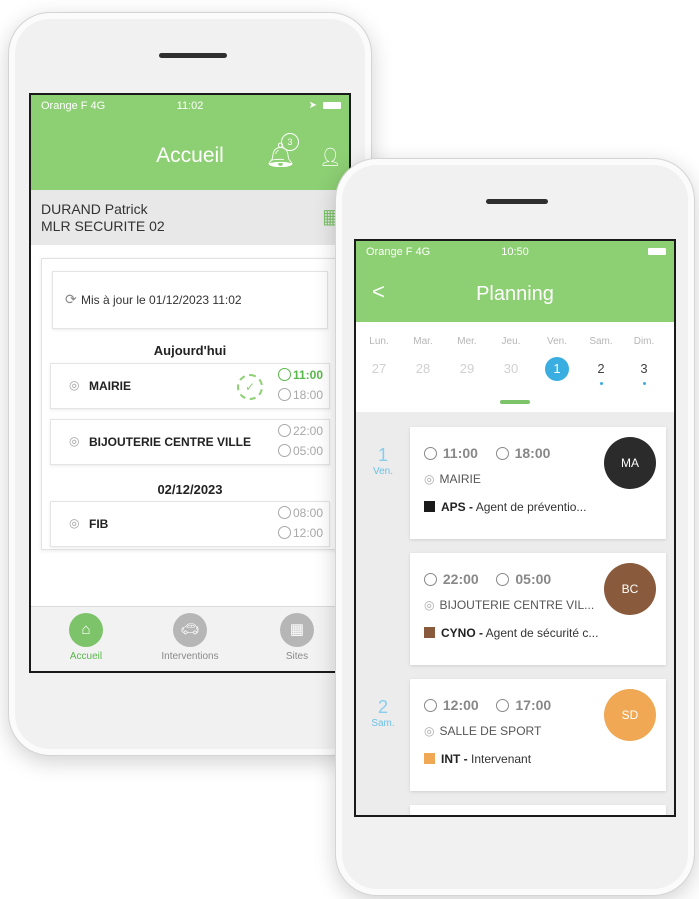  I want to click on day-jeu: Jeu. 30, so click(511, 358).